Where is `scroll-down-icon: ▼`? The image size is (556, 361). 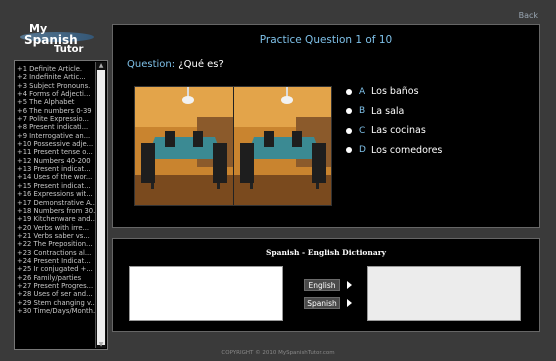
scroll-down-icon: ▼ is located at coordinates (101, 344).